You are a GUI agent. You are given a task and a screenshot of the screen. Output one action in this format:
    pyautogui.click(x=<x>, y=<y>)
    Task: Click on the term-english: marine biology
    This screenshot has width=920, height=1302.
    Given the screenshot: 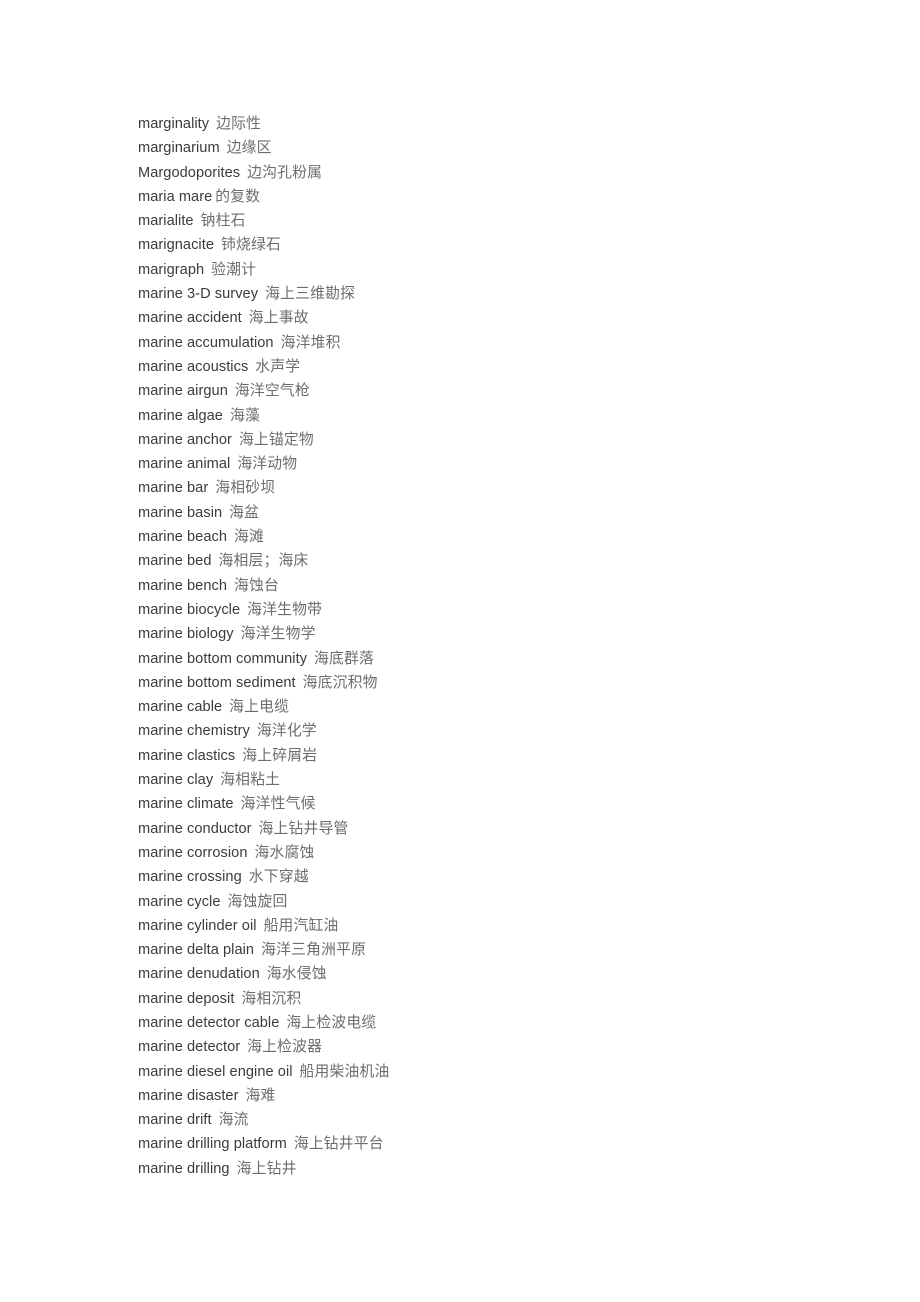 What is the action you would take?
    pyautogui.click(x=186, y=634)
    